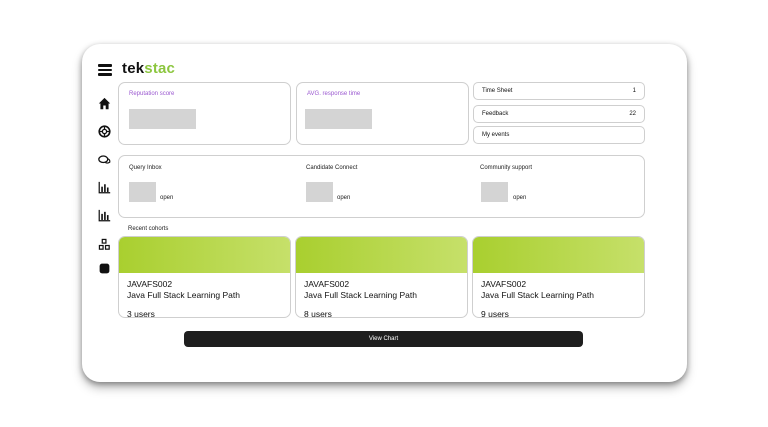 The image size is (768, 427). Describe the element at coordinates (632, 114) in the screenshot. I see `feedback-count: 22` at that location.